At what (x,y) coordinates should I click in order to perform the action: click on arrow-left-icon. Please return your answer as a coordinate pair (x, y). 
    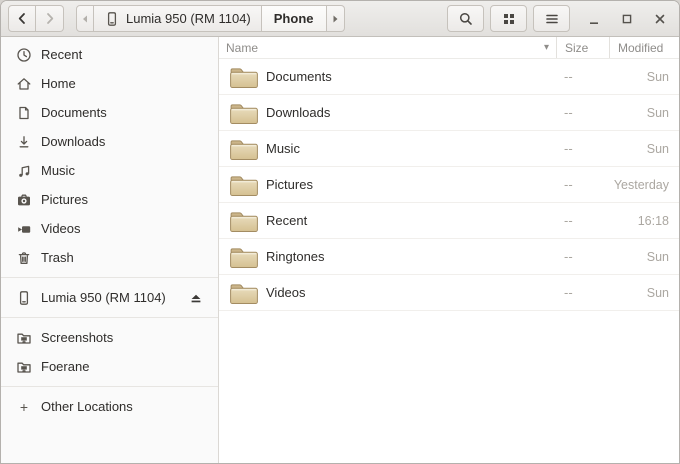
    Looking at the image, I should click on (85, 18).